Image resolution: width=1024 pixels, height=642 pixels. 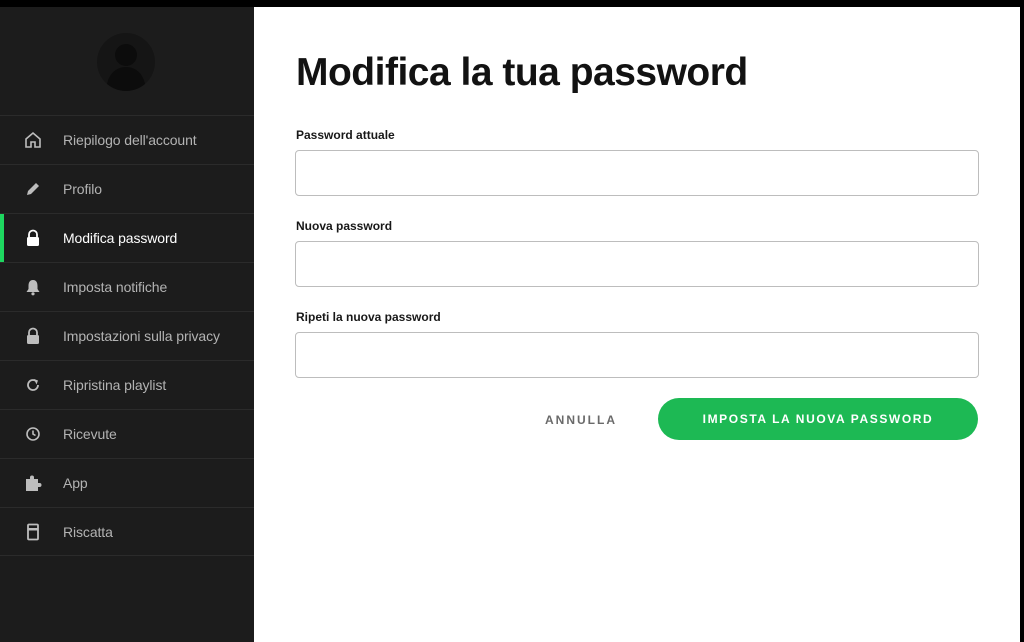 I want to click on sidebar-item-label: Impostazioni sulla privacy, so click(x=141, y=336).